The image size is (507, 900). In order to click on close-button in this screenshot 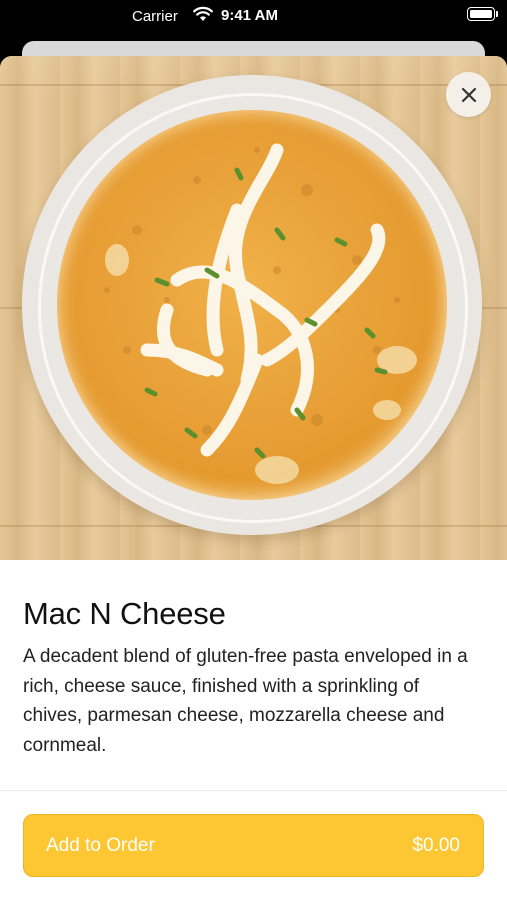, I will do `click(468, 94)`.